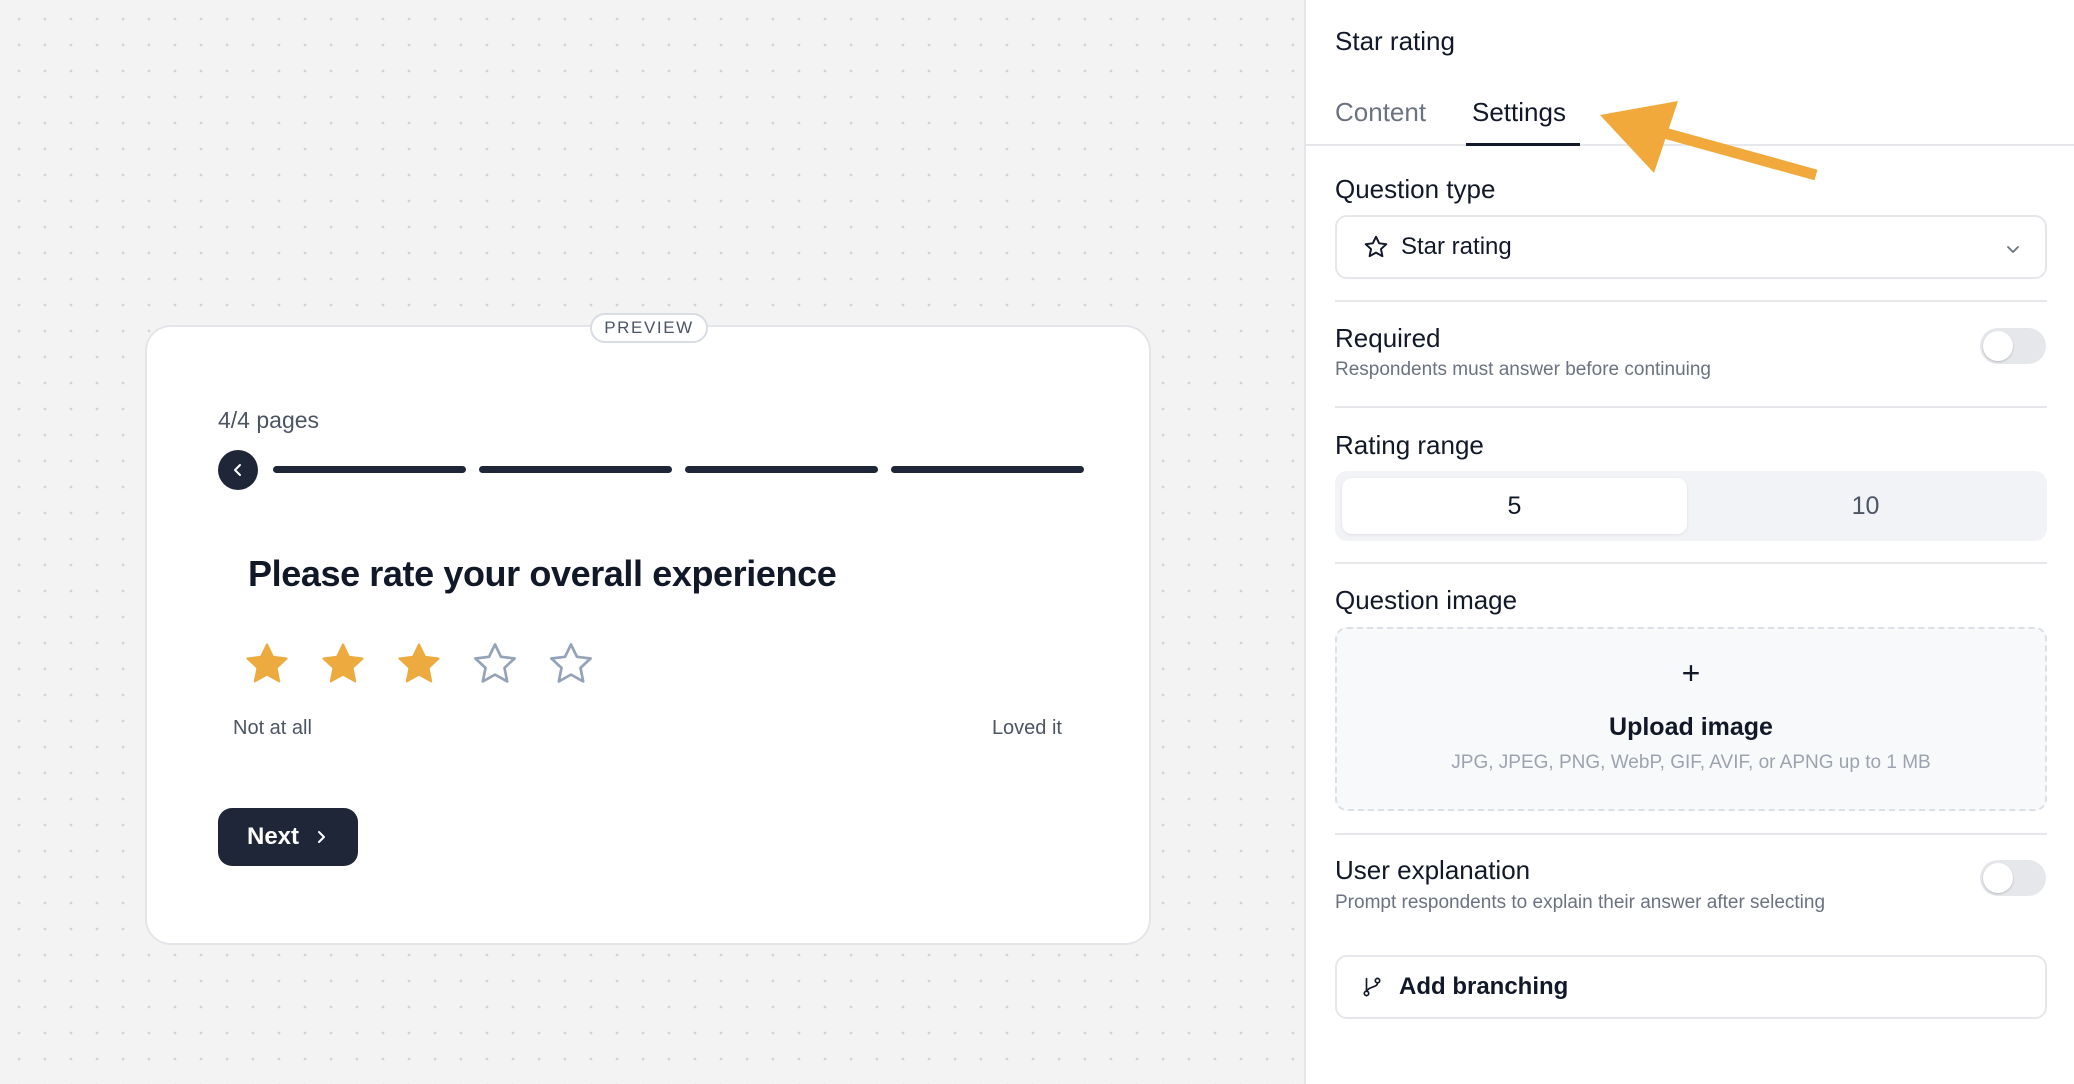 The image size is (2074, 1084). What do you see at coordinates (1026, 728) in the screenshot?
I see `scale-high-label: Loved it` at bounding box center [1026, 728].